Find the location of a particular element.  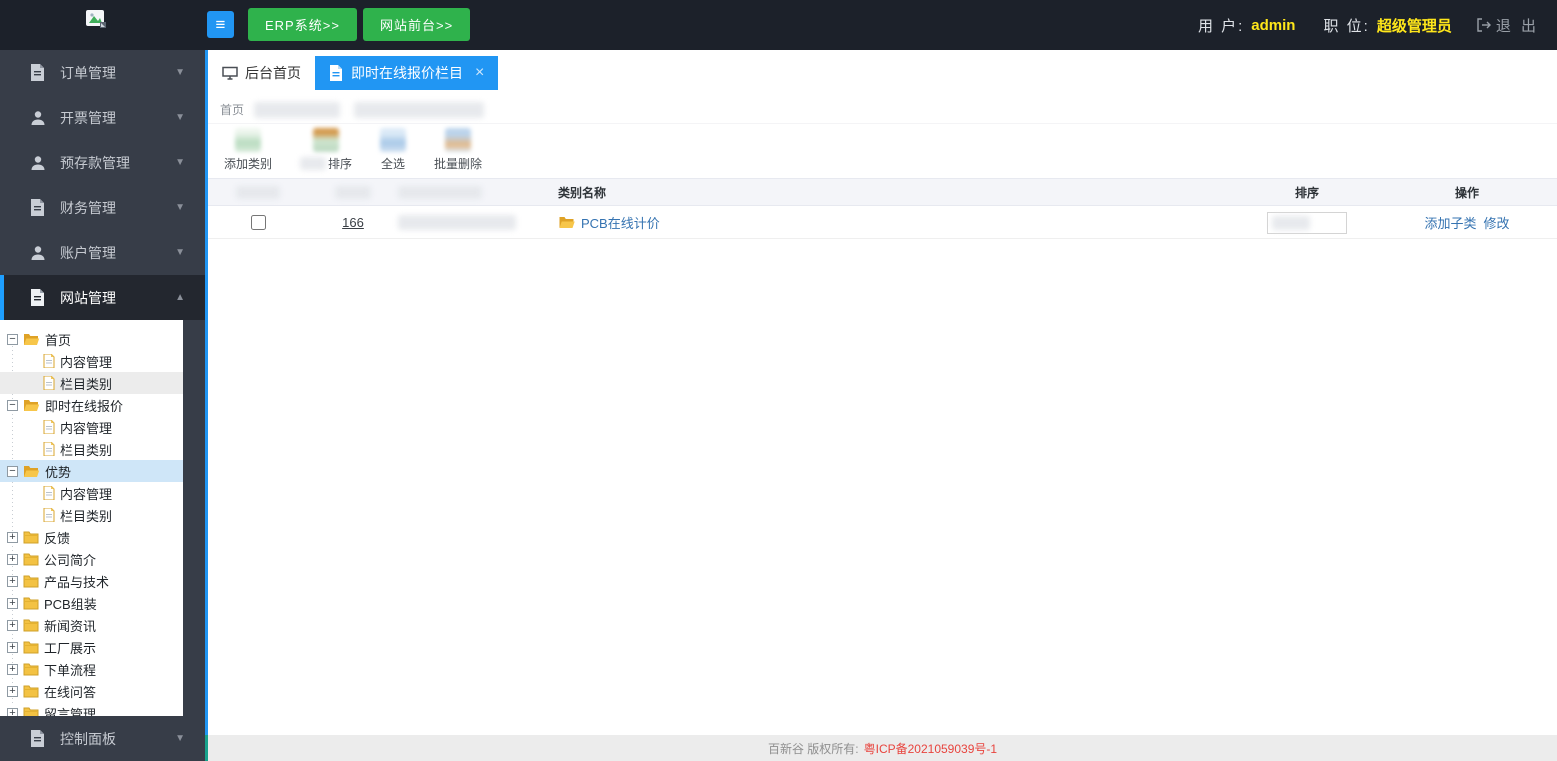

save-sort-button: 排序 is located at coordinates (326, 148).